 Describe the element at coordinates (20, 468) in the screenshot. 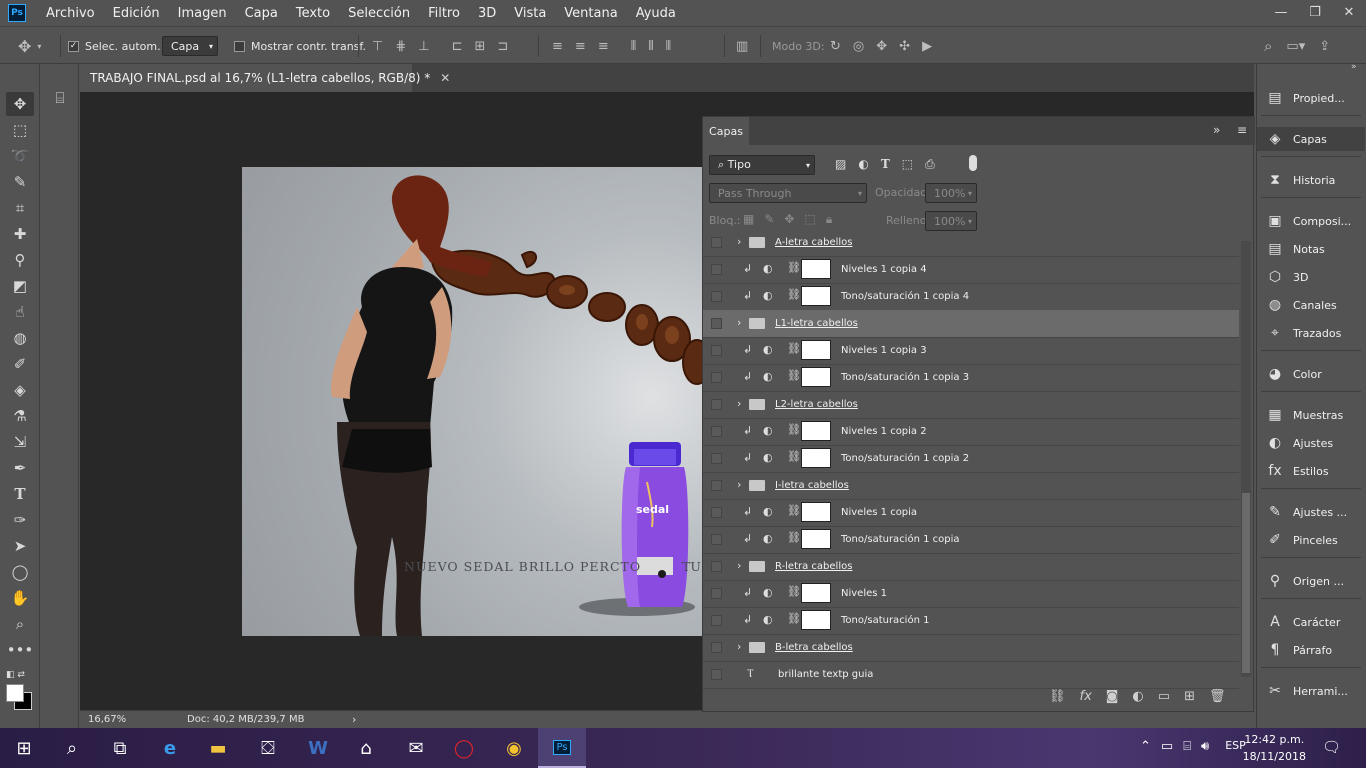

I see `mixer-brush-tool-icon: ✒` at that location.